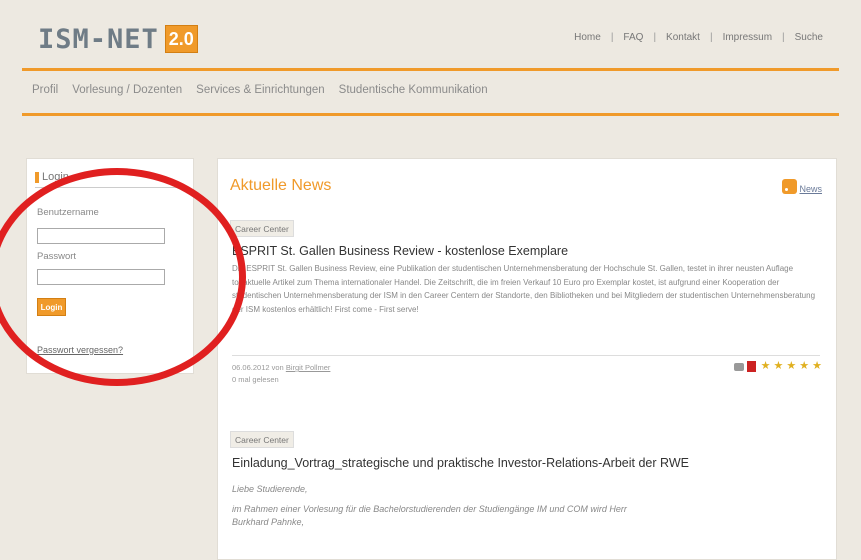 The image size is (861, 560). I want to click on rss-icon, so click(790, 186).